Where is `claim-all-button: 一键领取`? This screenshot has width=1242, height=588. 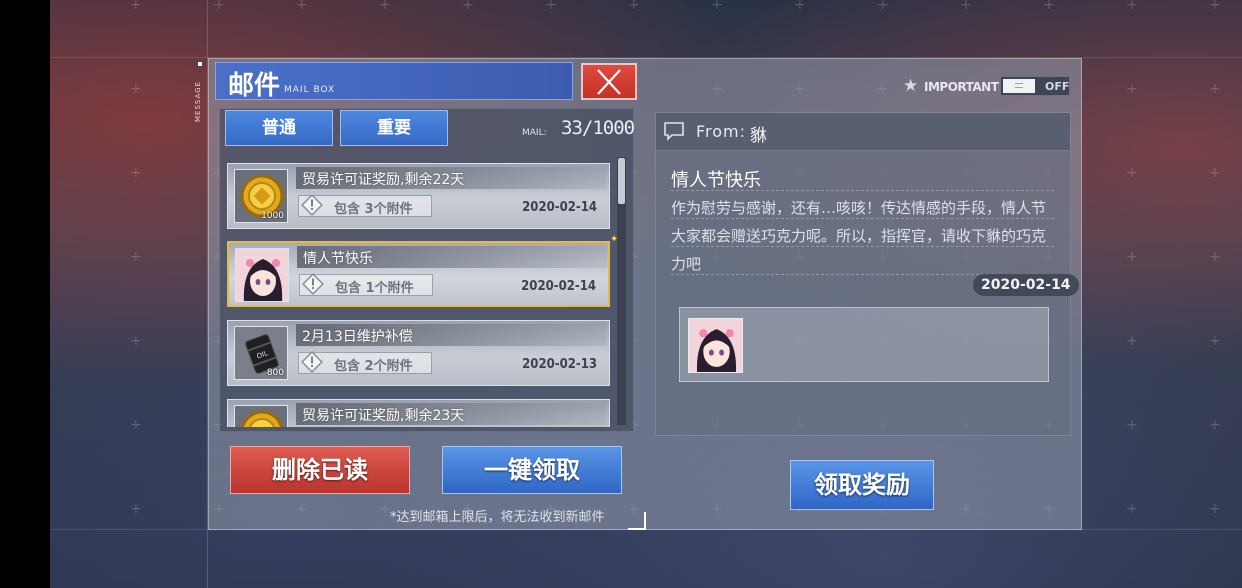
claim-all-button: 一键领取 is located at coordinates (532, 470).